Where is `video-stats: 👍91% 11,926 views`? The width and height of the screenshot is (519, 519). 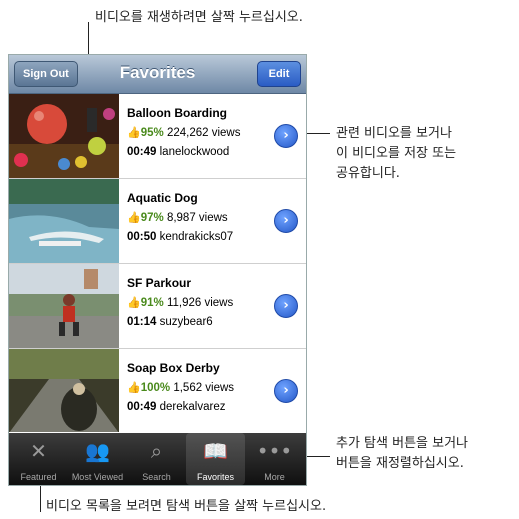
video-stats: 👍91% 11,926 views is located at coordinates (180, 302).